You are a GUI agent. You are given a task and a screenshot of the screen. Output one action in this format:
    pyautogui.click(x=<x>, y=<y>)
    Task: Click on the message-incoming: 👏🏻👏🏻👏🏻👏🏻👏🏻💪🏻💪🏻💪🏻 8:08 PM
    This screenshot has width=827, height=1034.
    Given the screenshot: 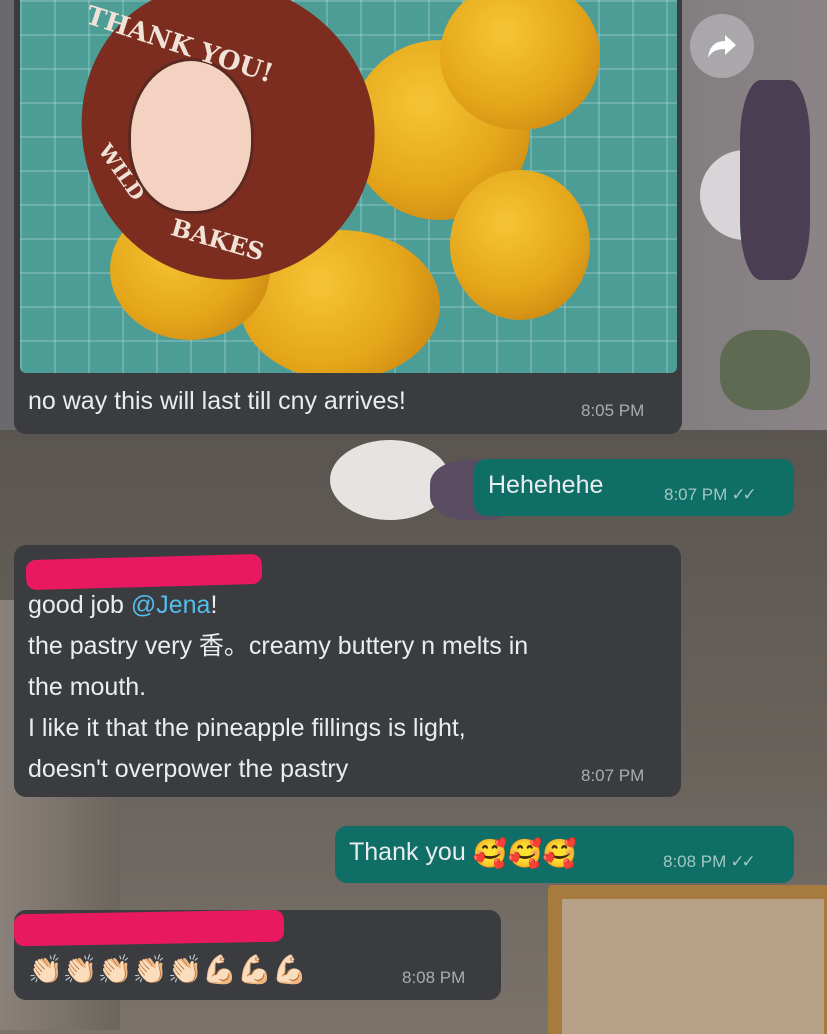 What is the action you would take?
    pyautogui.click(x=257, y=954)
    